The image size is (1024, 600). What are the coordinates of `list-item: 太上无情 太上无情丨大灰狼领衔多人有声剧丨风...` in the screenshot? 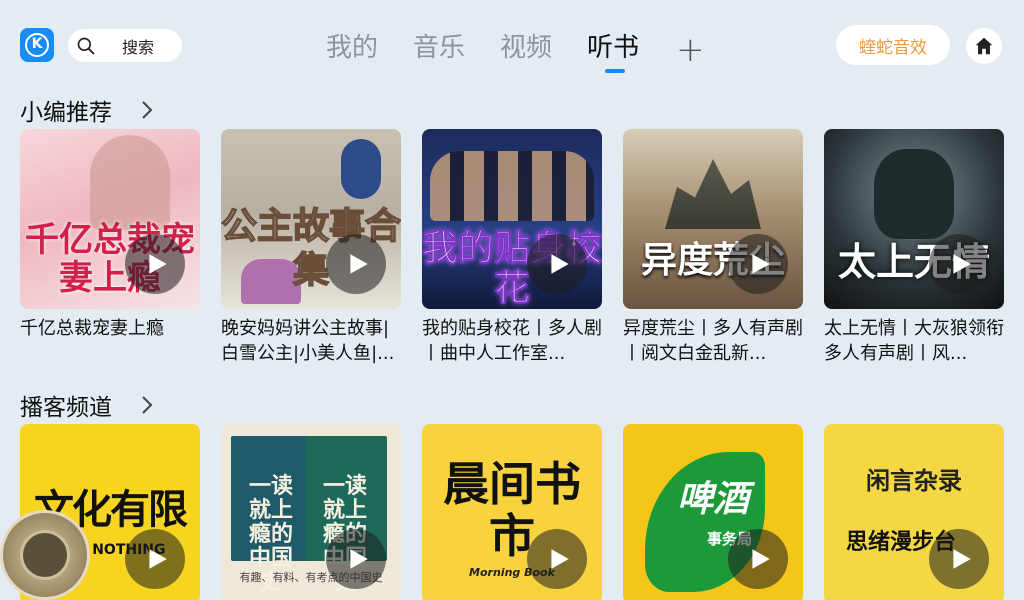 It's located at (914, 247).